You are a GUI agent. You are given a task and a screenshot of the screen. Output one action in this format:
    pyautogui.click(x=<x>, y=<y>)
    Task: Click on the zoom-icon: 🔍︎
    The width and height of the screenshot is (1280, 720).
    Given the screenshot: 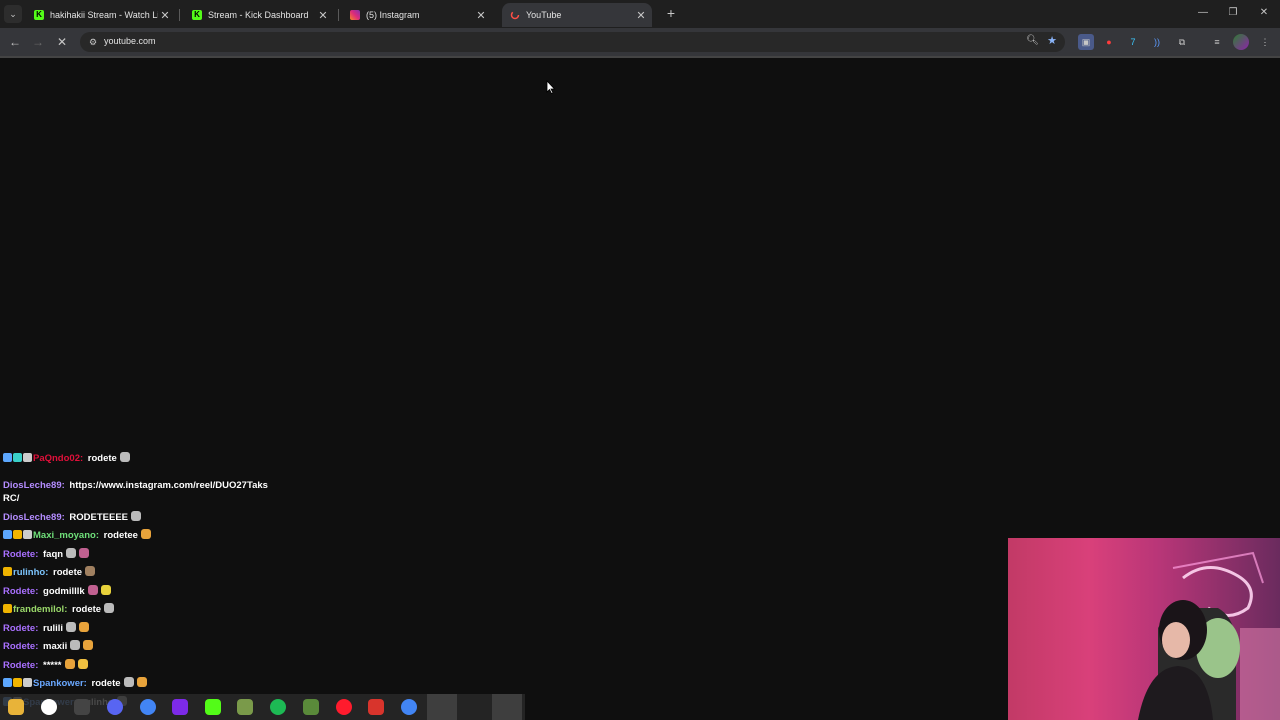 What is the action you would take?
    pyautogui.click(x=1032, y=40)
    